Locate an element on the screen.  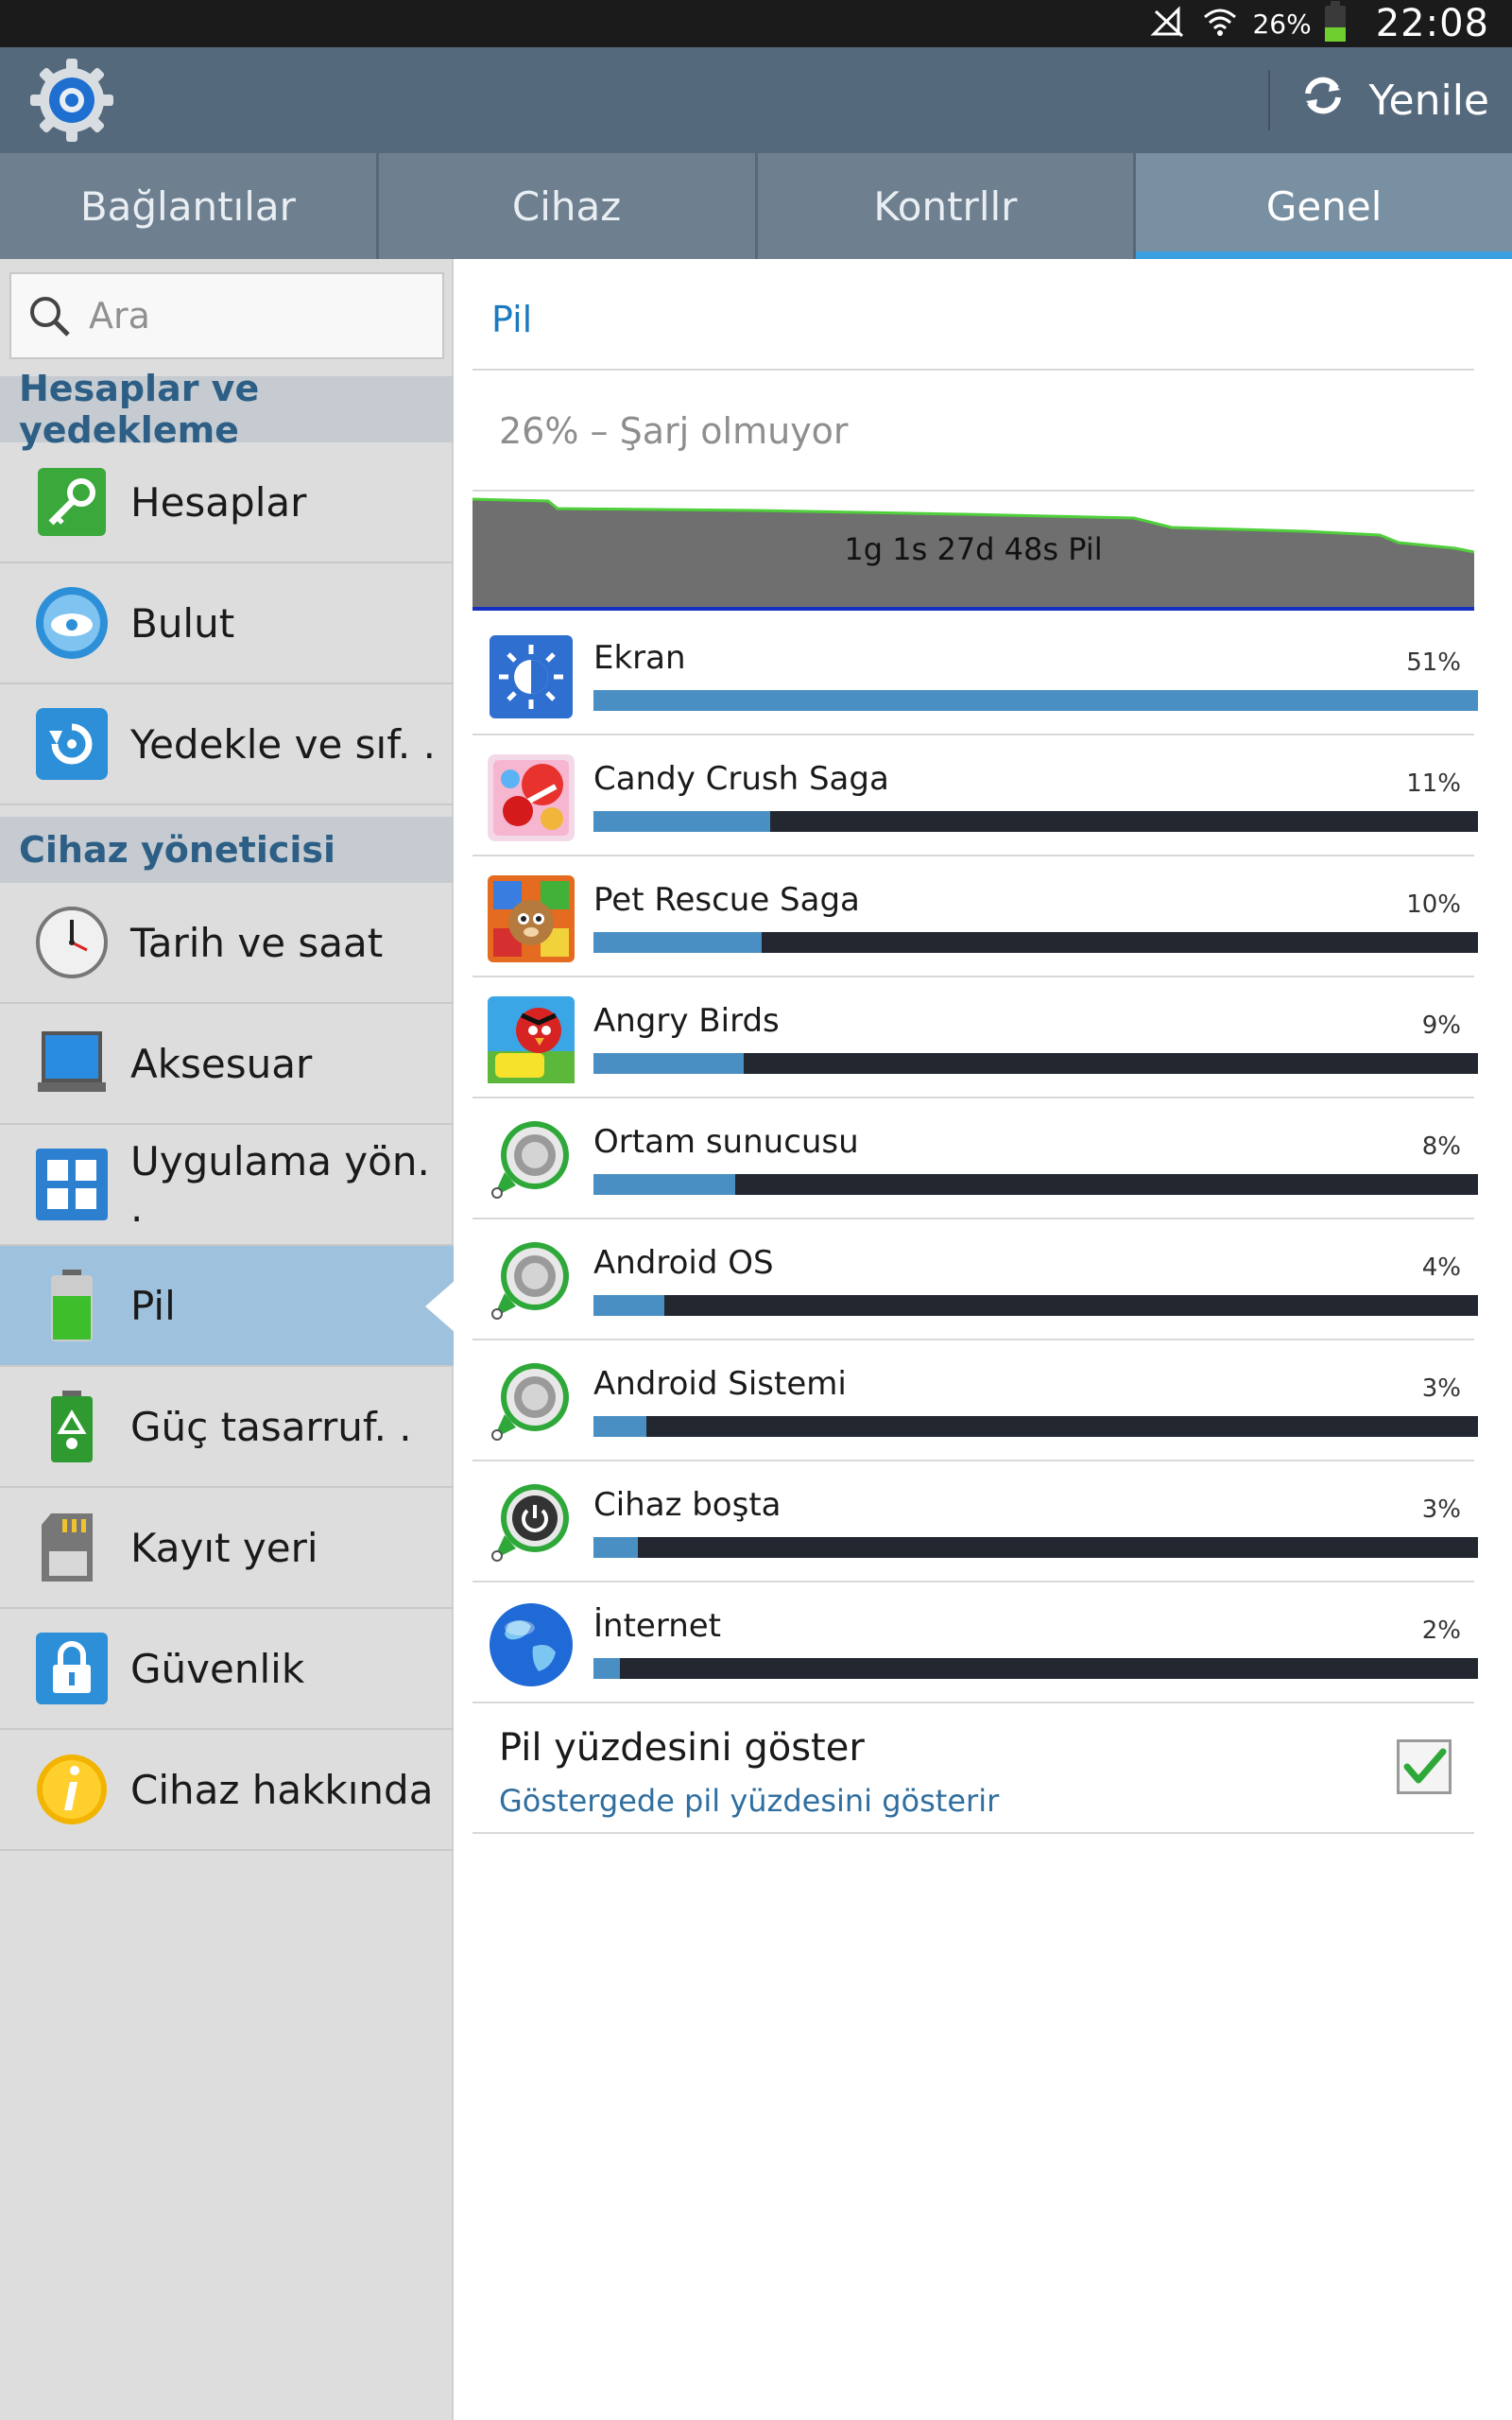
app-name: Cihaz boşta is located at coordinates (687, 1505).